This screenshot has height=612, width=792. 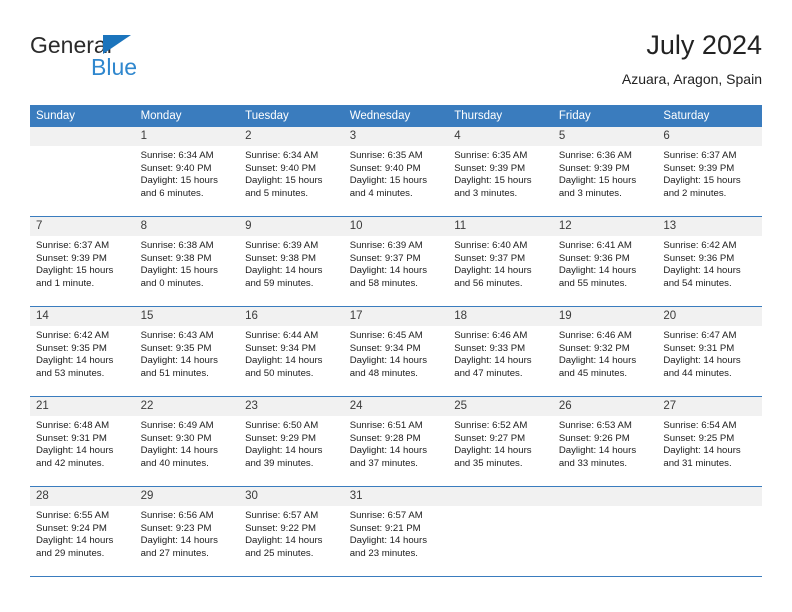 What do you see at coordinates (386, 425) in the screenshot?
I see `day-detail-line: Sunrise: 6:51 AM` at bounding box center [386, 425].